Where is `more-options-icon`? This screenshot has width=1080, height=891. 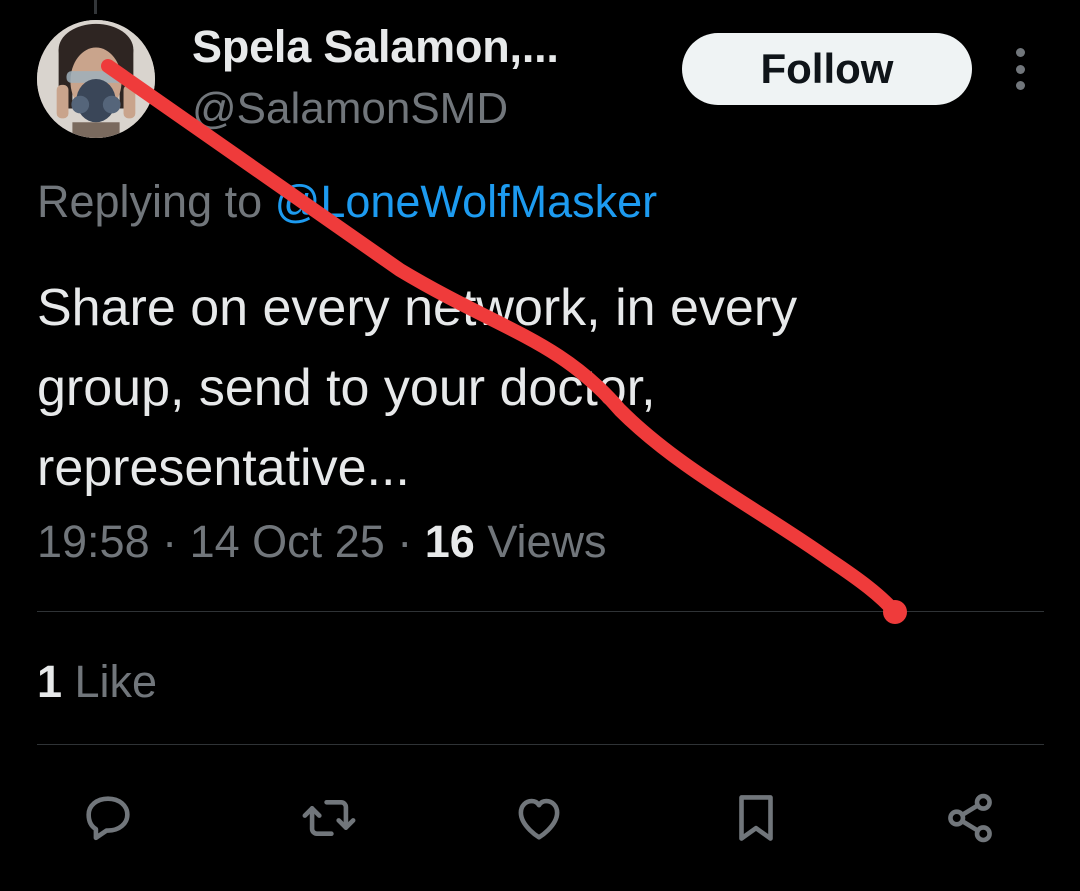
more-options-icon is located at coordinates (1020, 69).